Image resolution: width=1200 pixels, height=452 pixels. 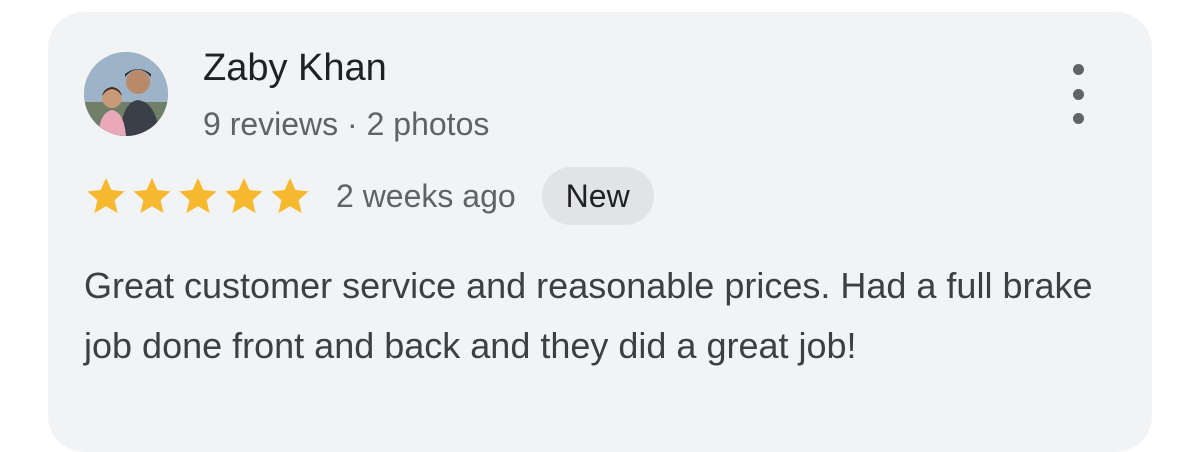 What do you see at coordinates (346, 124) in the screenshot?
I see `reviewer-meta: 9 reviews · 2 photos` at bounding box center [346, 124].